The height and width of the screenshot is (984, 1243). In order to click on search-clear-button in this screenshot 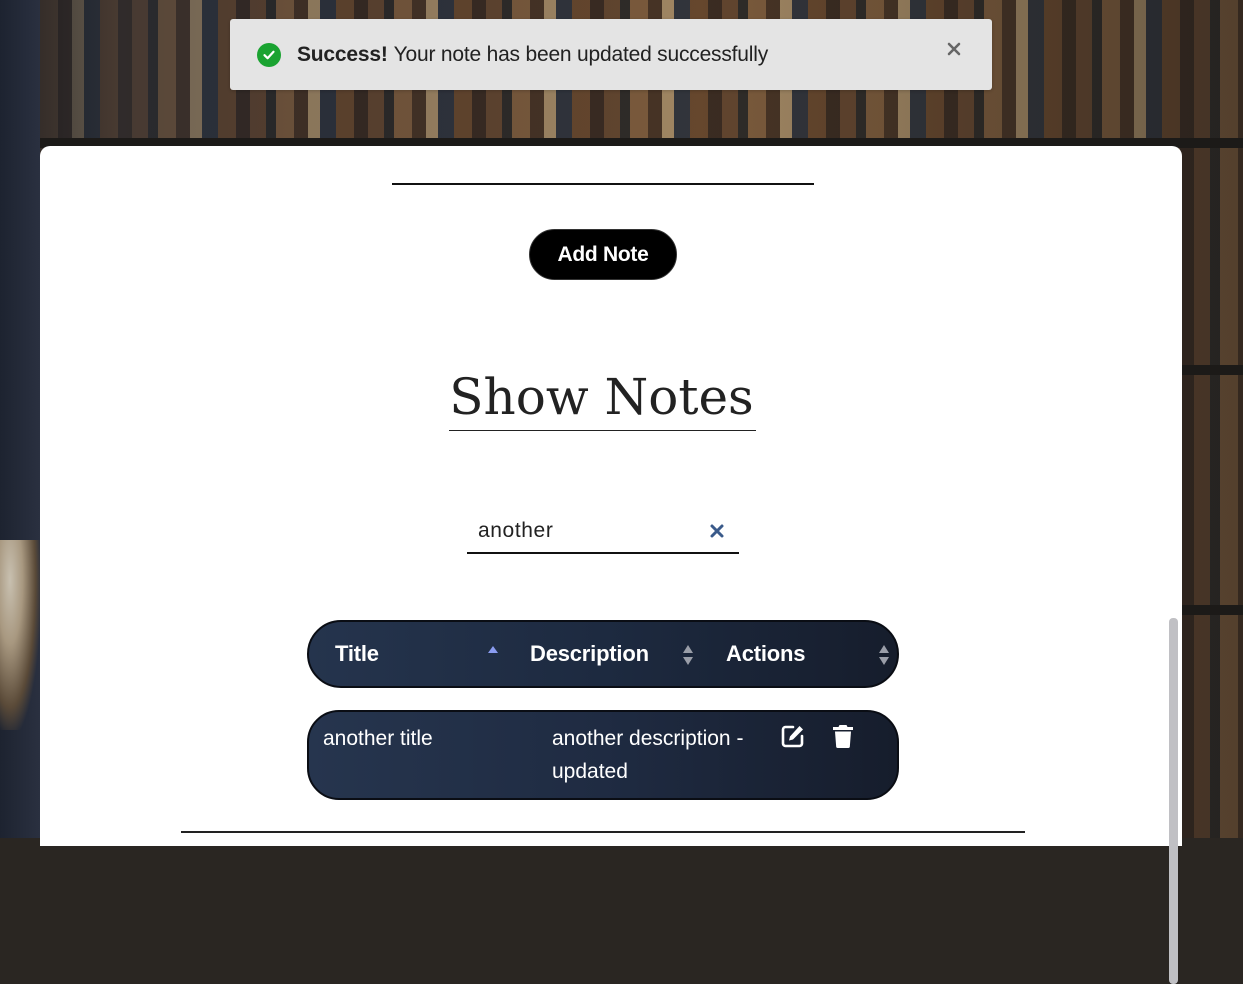, I will do `click(717, 531)`.